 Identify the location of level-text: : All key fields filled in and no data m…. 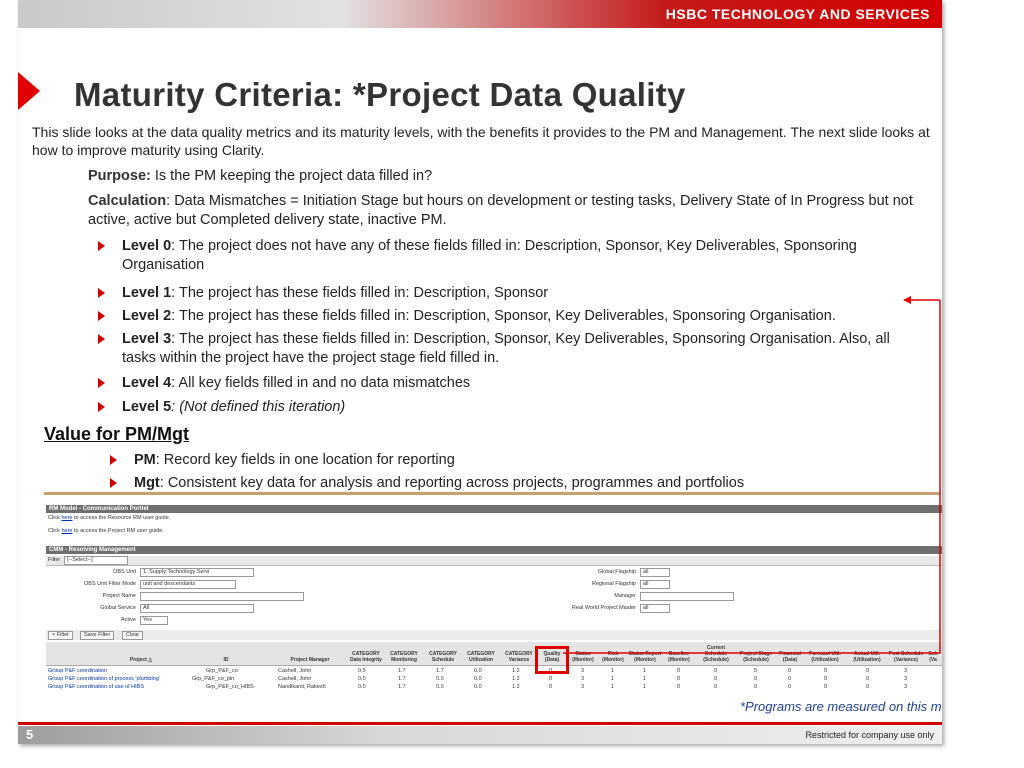
(321, 383).